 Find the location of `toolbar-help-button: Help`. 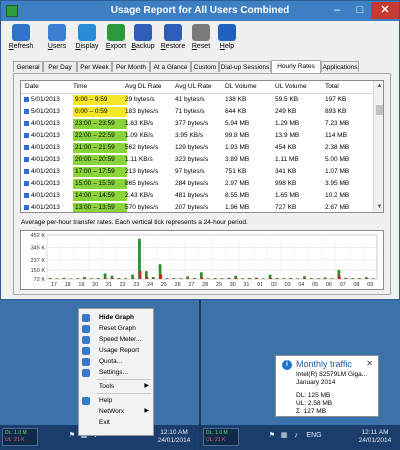

toolbar-help-button: Help is located at coordinates (227, 37).